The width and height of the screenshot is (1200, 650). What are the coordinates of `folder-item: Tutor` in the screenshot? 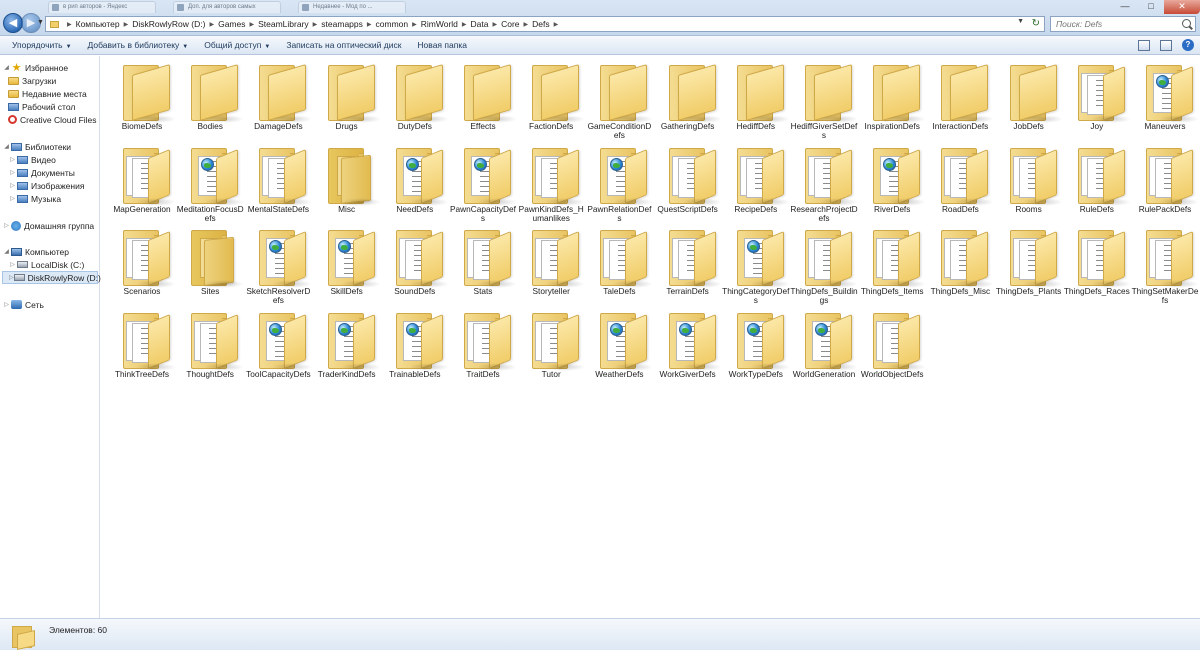 It's located at (551, 347).